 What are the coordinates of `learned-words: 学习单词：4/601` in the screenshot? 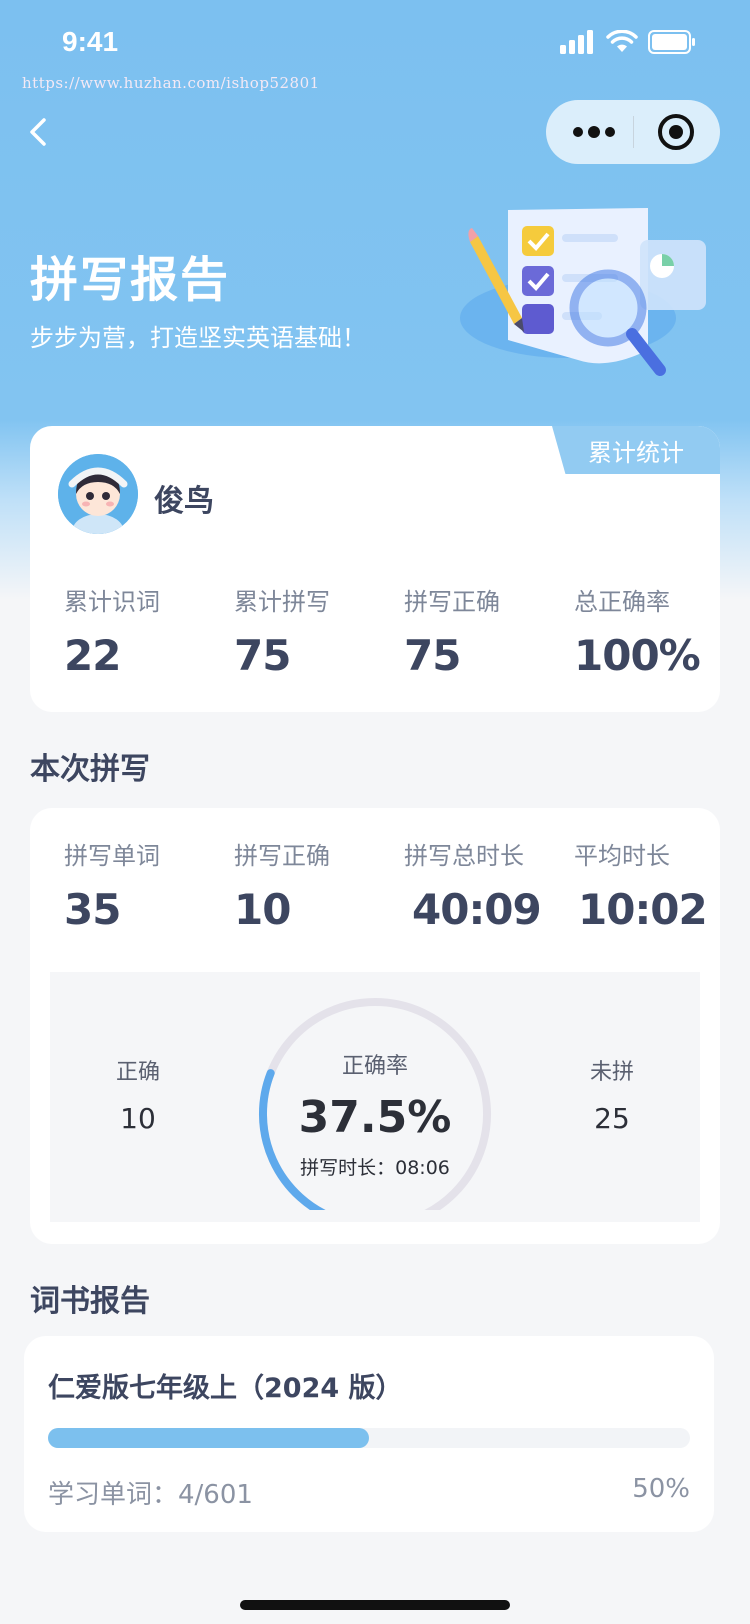 It's located at (150, 1495).